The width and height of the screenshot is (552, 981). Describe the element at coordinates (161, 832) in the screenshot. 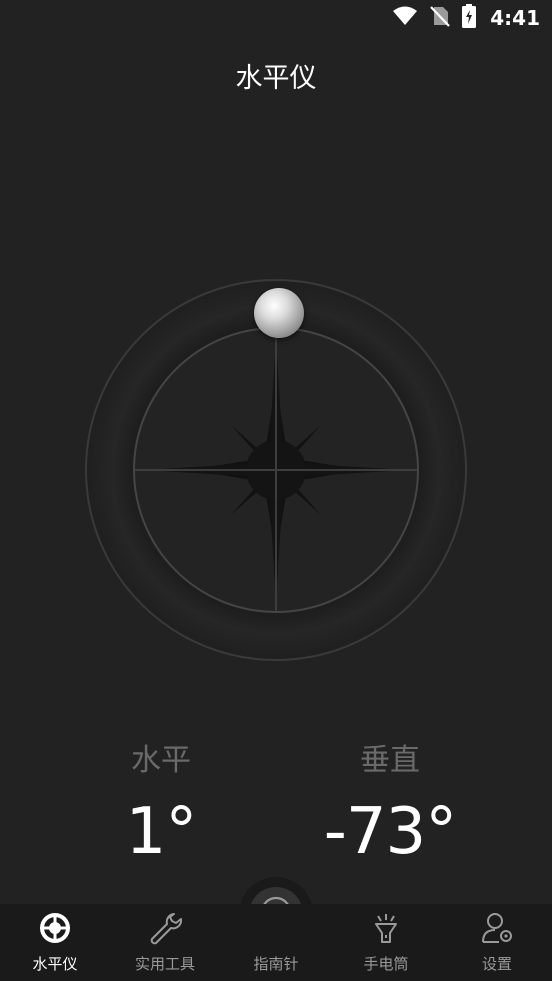

I see `horizontal-value: 1°` at that location.